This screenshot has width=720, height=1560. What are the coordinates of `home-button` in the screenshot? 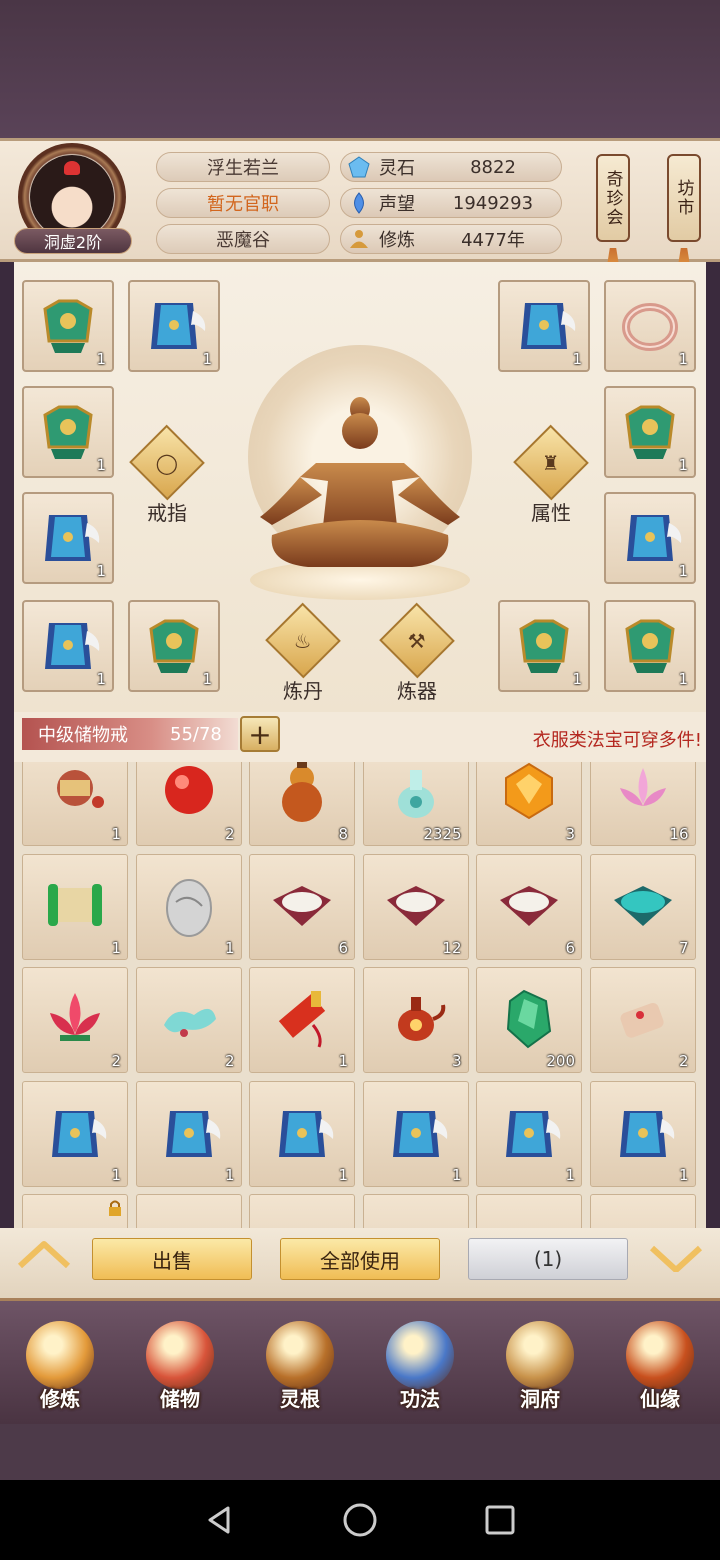 It's located at (360, 1520).